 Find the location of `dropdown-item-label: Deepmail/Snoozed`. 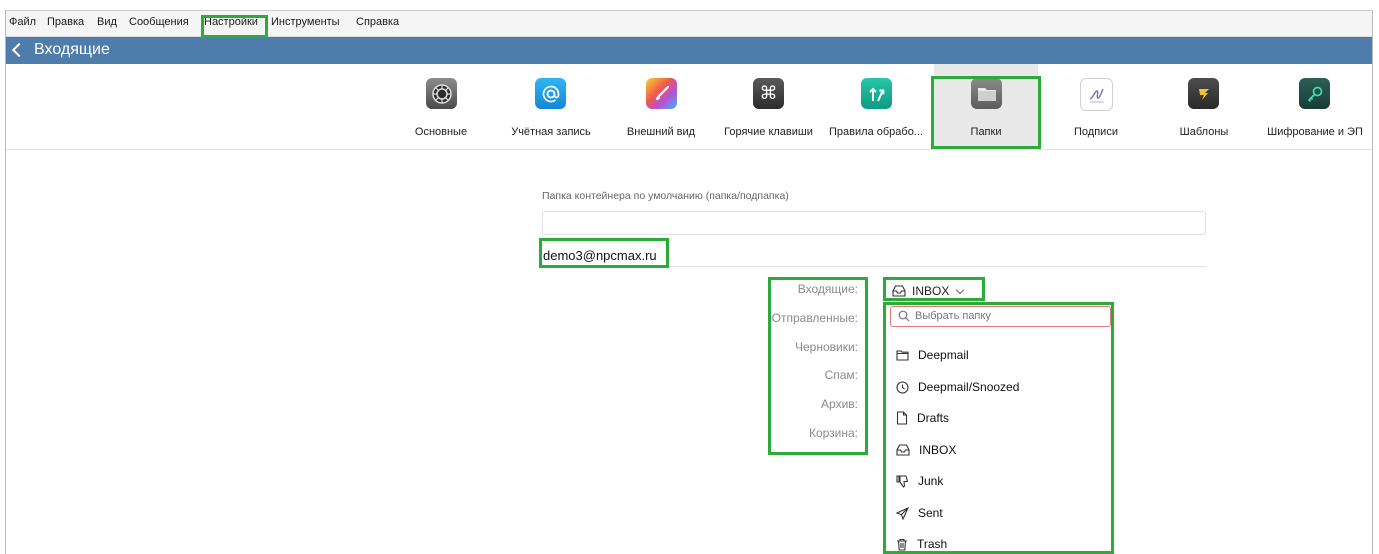

dropdown-item-label: Deepmail/Snoozed is located at coordinates (969, 387).